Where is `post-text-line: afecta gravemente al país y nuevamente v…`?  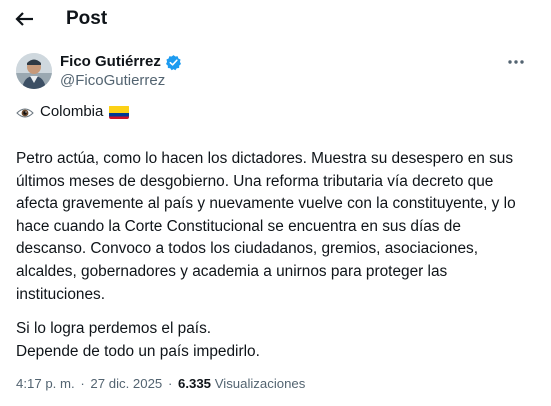 post-text-line: afecta gravemente al país y nuevamente v… is located at coordinates (266, 204).